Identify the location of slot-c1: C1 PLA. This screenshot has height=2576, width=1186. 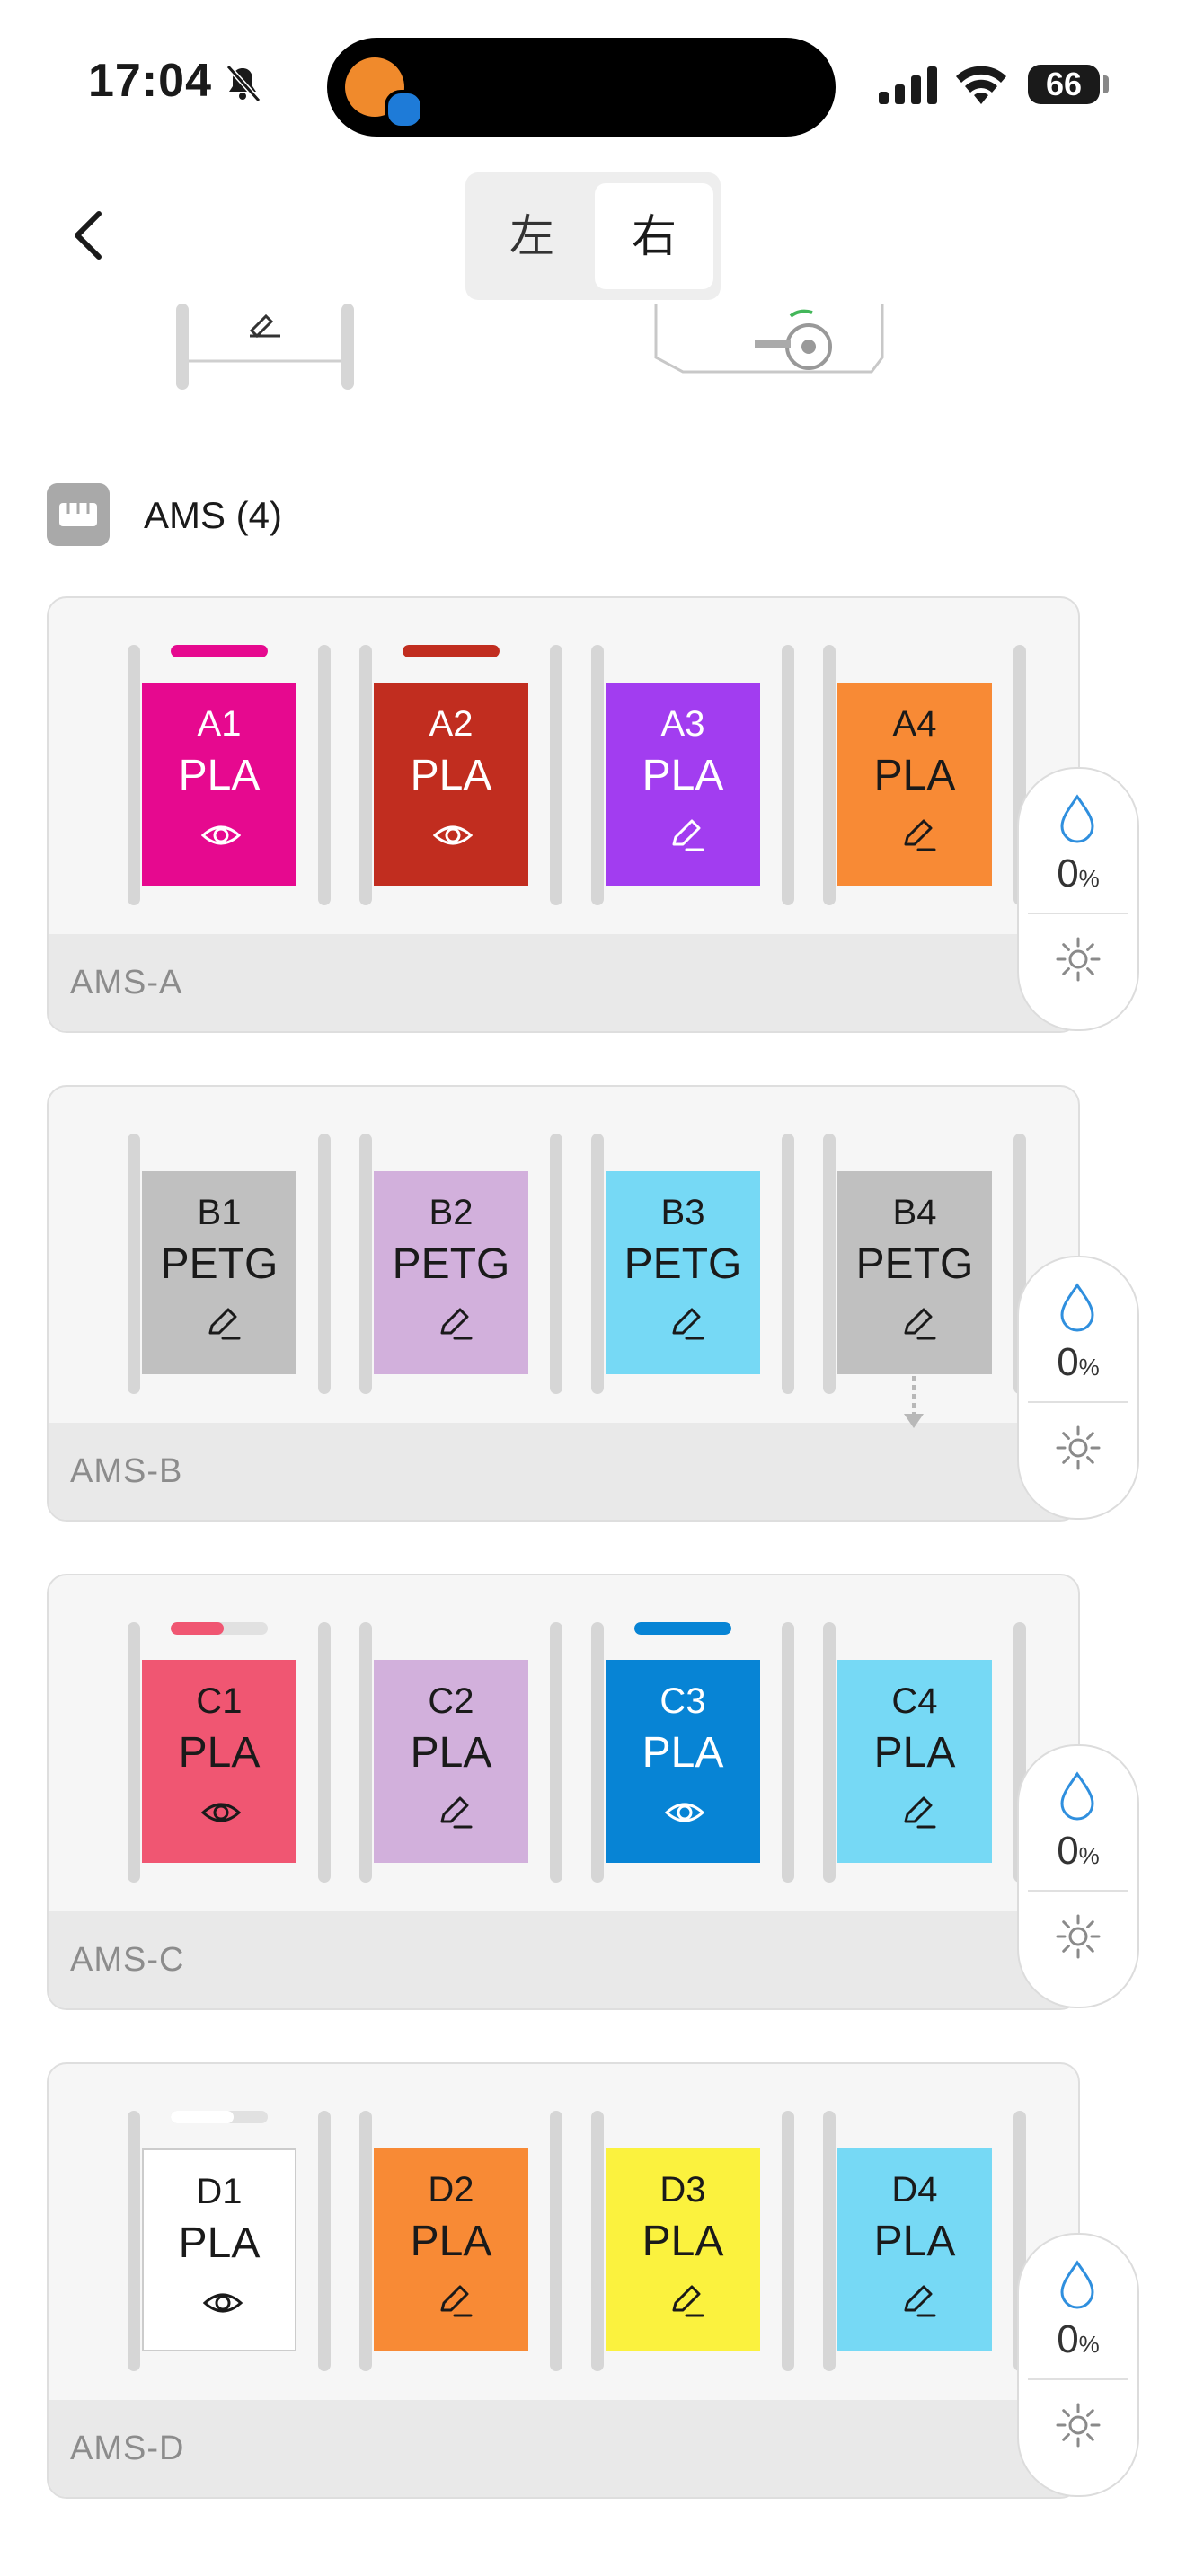
(229, 1752).